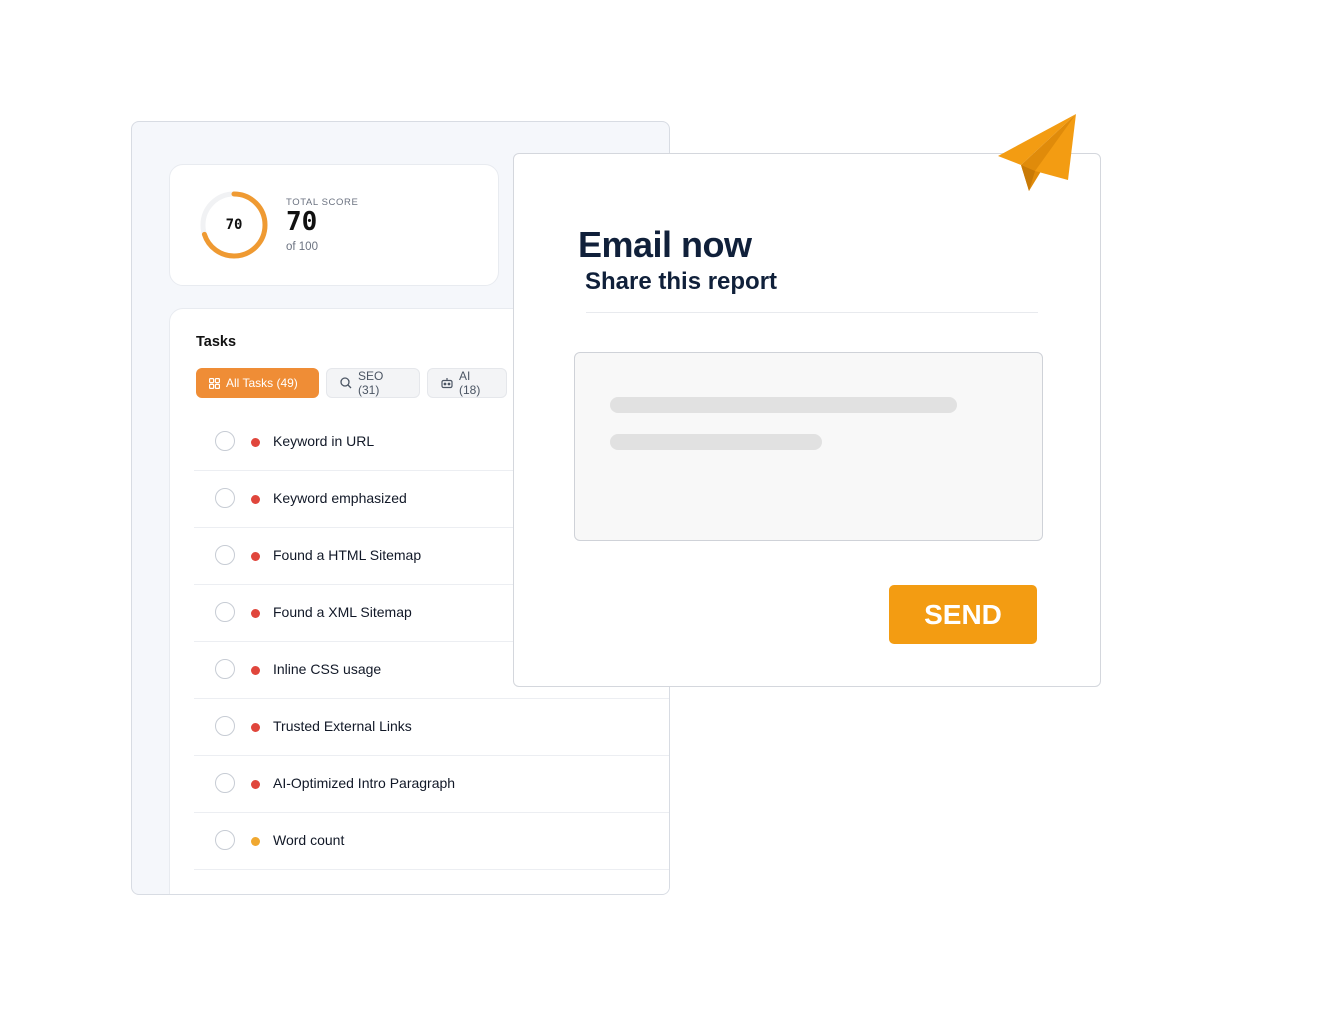 This screenshot has height=1025, width=1319. I want to click on task-row: AI-Optimized Intro Paragraph, so click(431, 784).